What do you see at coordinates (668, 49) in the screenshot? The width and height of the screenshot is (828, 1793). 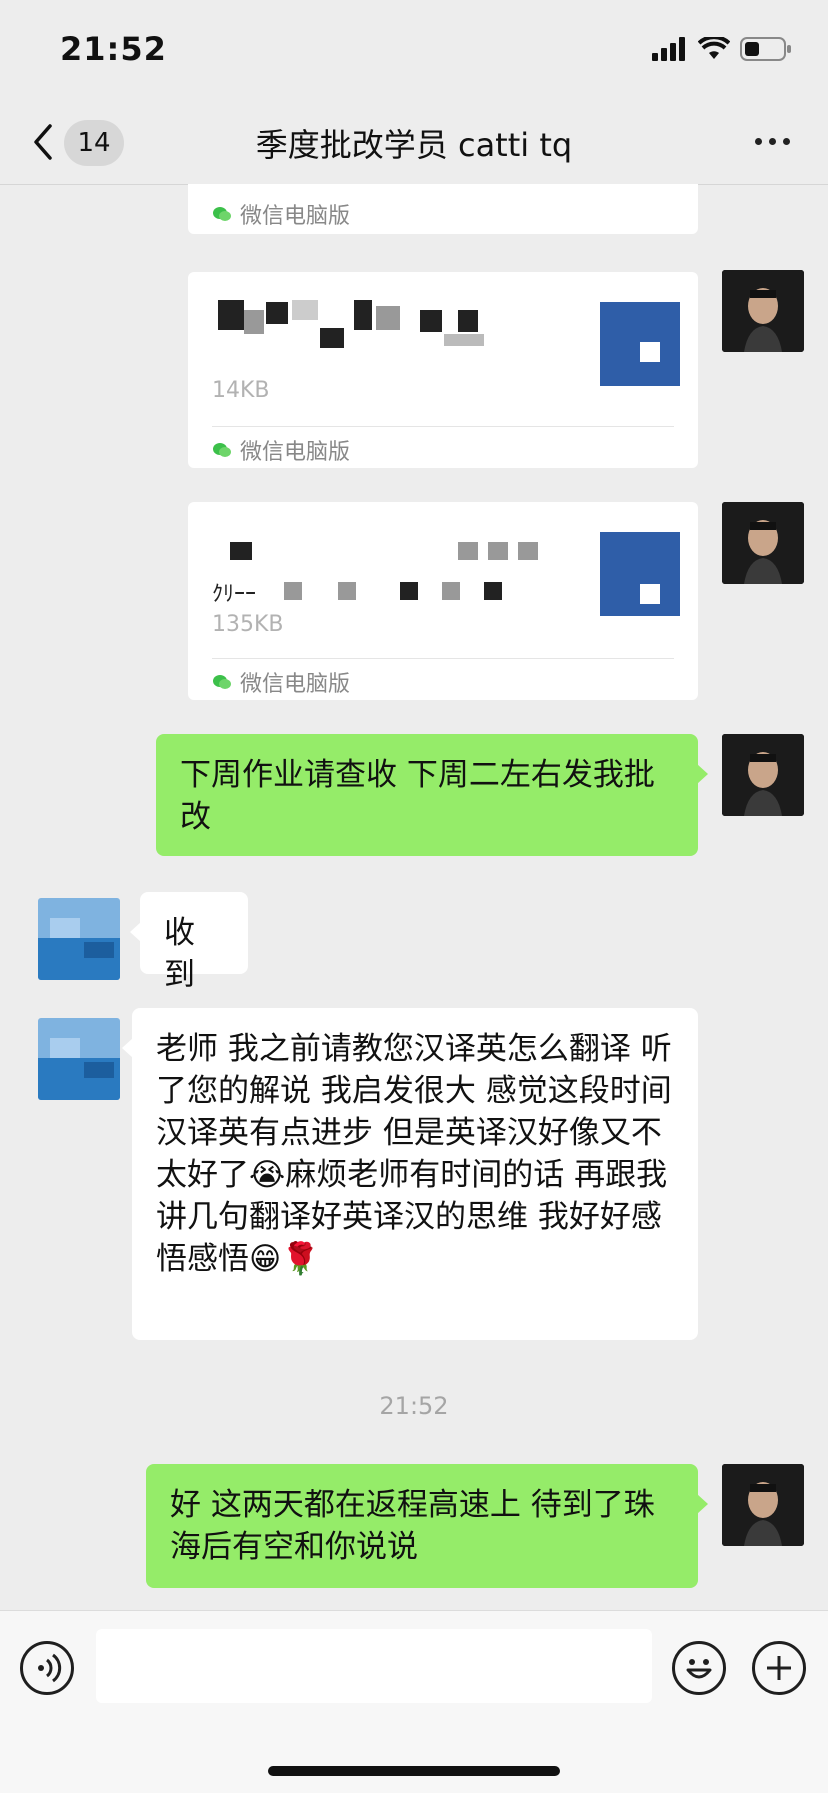 I see `signal-icon` at bounding box center [668, 49].